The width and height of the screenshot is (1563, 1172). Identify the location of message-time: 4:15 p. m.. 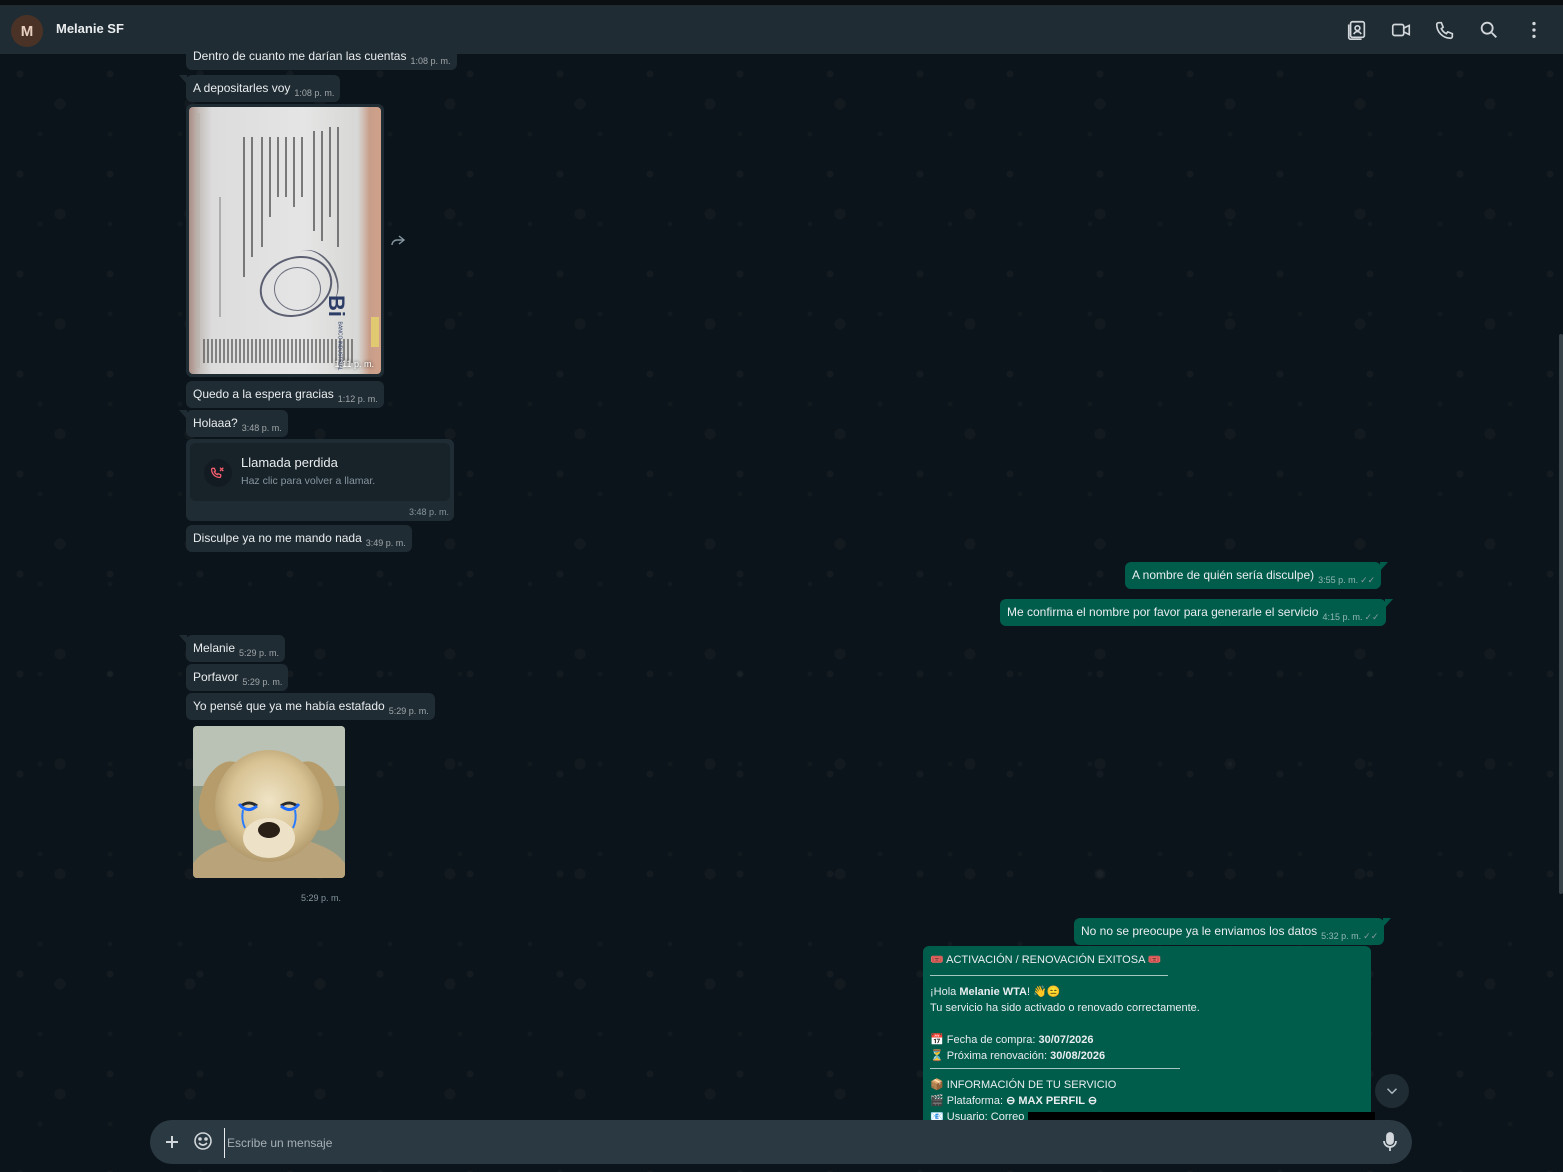
(1342, 617).